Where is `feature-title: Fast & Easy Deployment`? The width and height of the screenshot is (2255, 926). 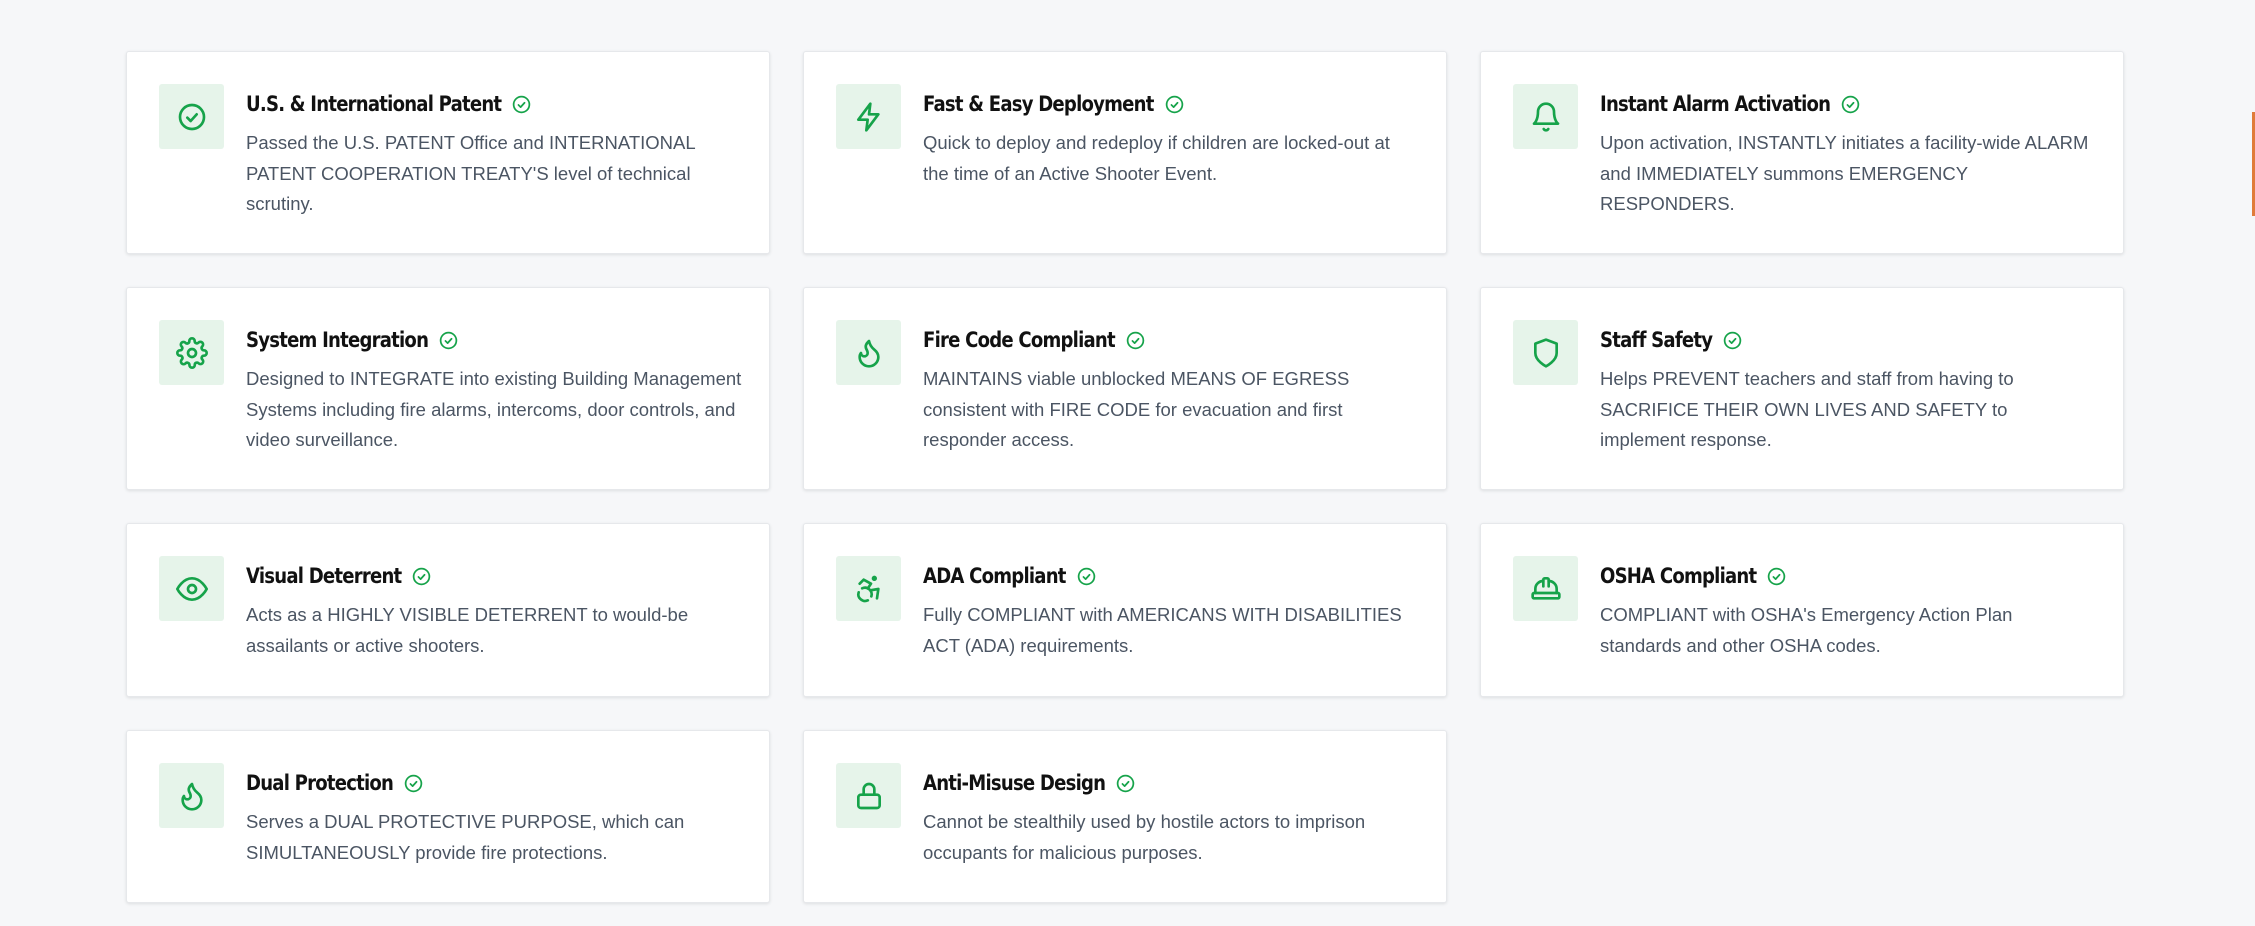 feature-title: Fast & Easy Deployment is located at coordinates (1038, 104).